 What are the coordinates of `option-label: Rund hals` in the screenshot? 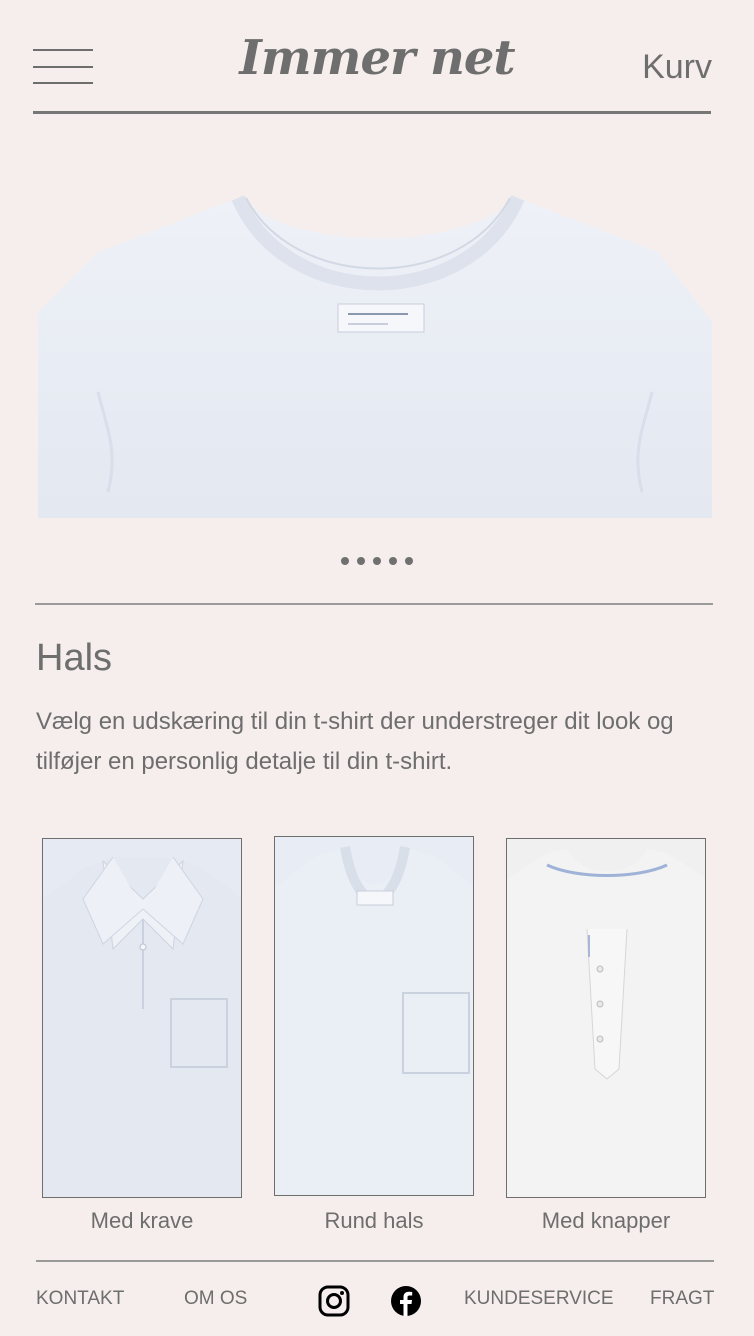 It's located at (374, 1220).